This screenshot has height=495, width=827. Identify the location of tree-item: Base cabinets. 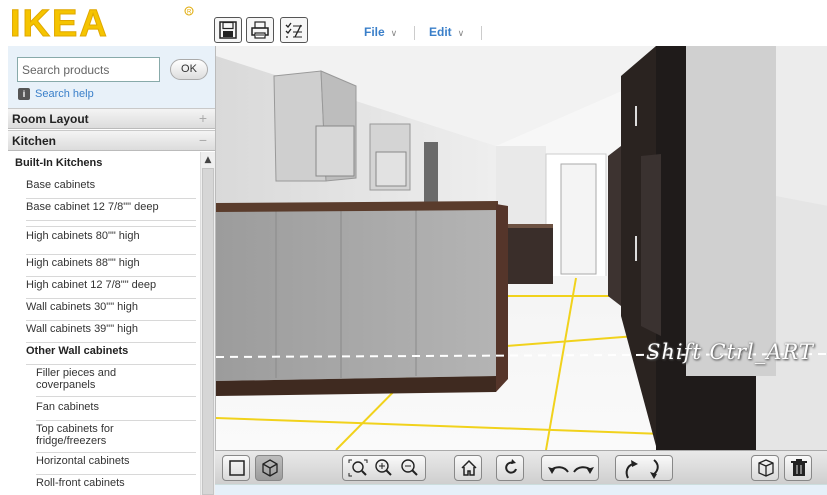
(111, 189).